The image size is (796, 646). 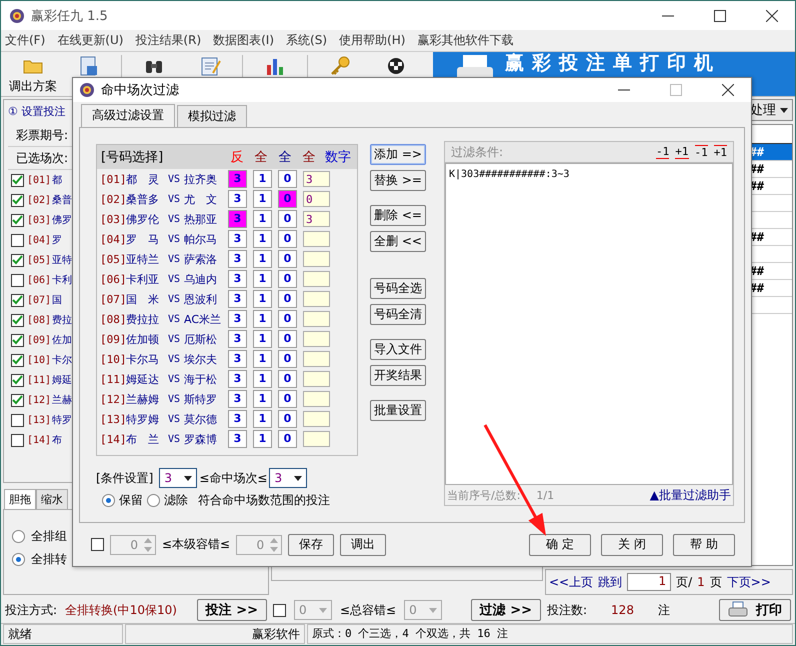 I want to click on action-button: 替换 >=, so click(x=398, y=180).